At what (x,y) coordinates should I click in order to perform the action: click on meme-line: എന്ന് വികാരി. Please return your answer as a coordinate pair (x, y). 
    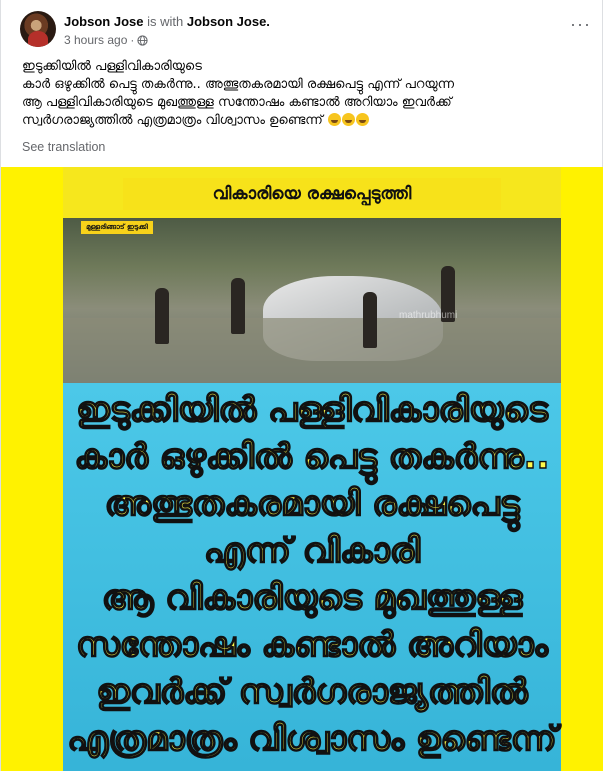
    Looking at the image, I should click on (311, 550).